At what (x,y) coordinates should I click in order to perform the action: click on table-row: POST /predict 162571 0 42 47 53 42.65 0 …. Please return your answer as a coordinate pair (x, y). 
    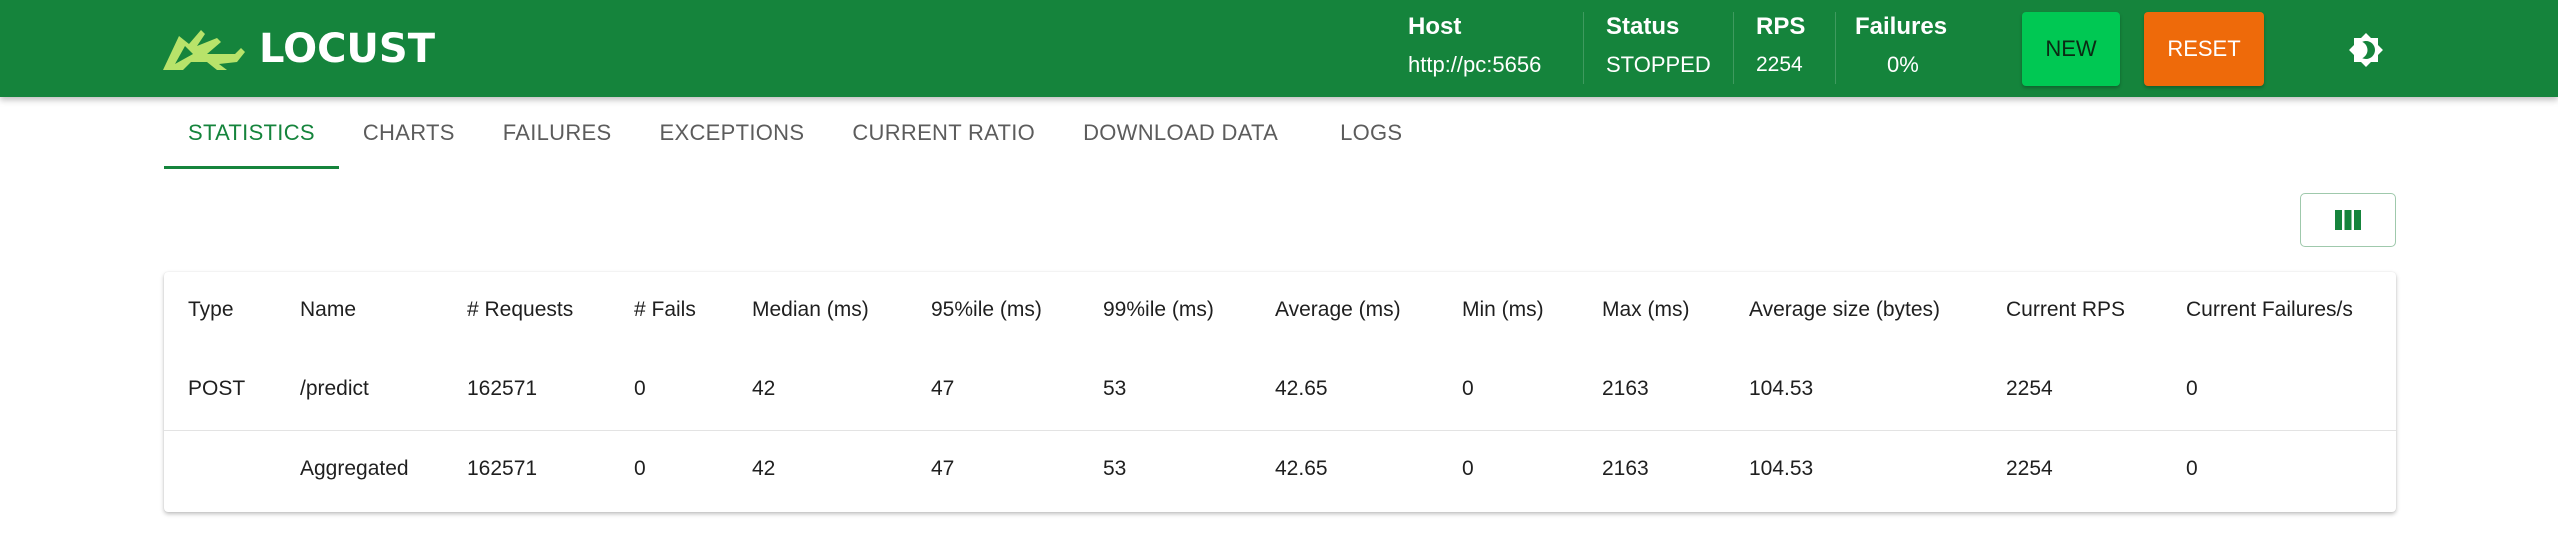
    Looking at the image, I should click on (1280, 389).